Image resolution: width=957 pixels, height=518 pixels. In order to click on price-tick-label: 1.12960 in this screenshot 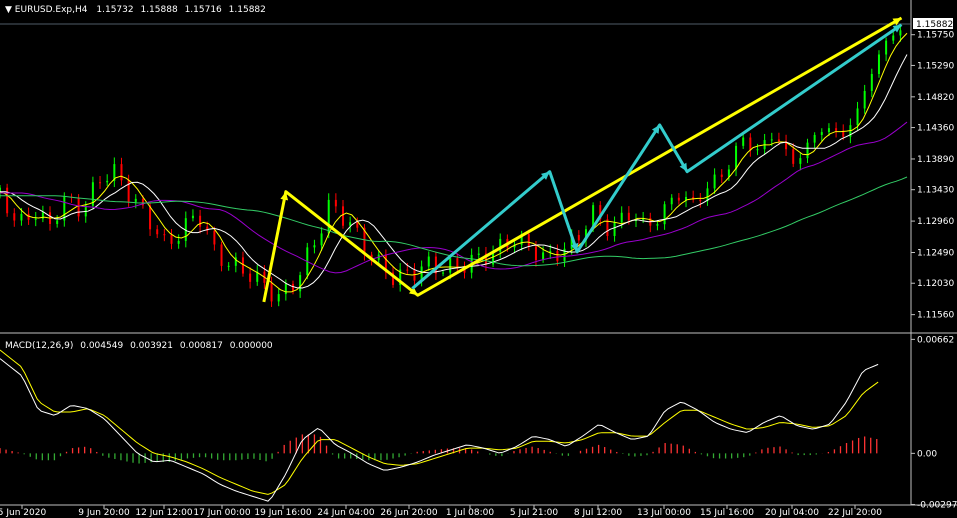, I will do `click(935, 222)`.